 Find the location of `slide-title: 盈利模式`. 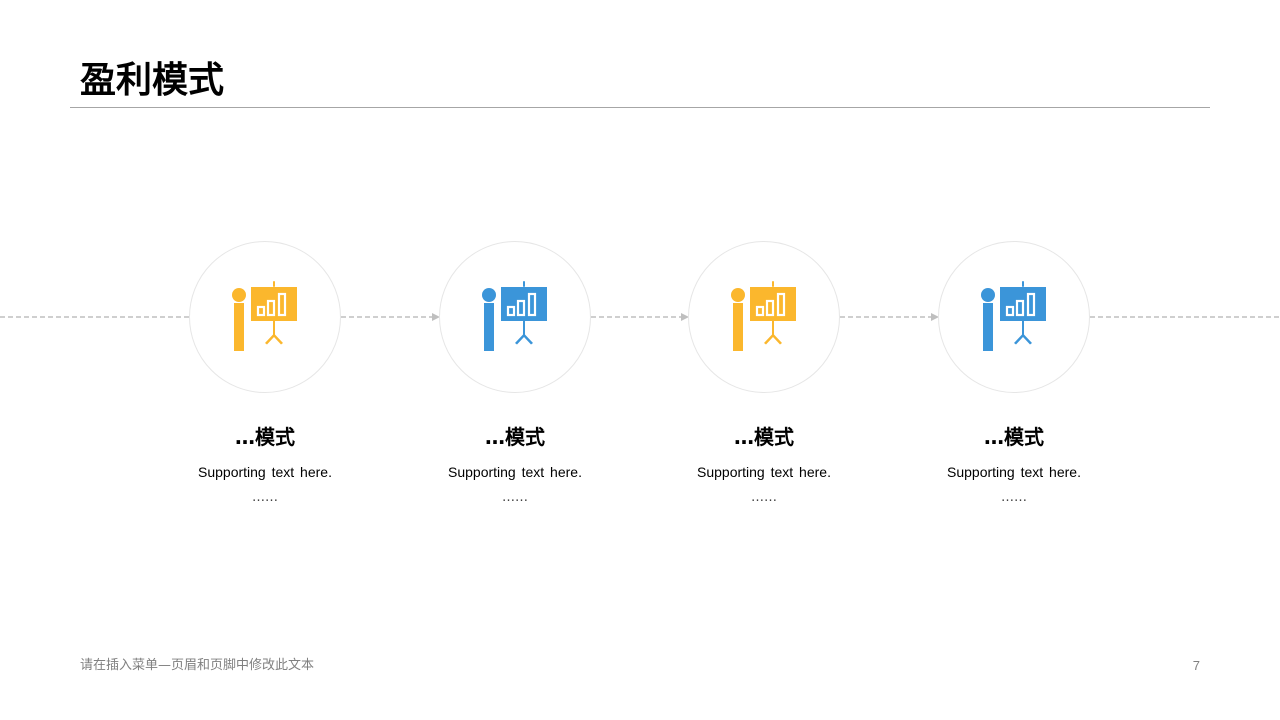

slide-title: 盈利模式 is located at coordinates (152, 80).